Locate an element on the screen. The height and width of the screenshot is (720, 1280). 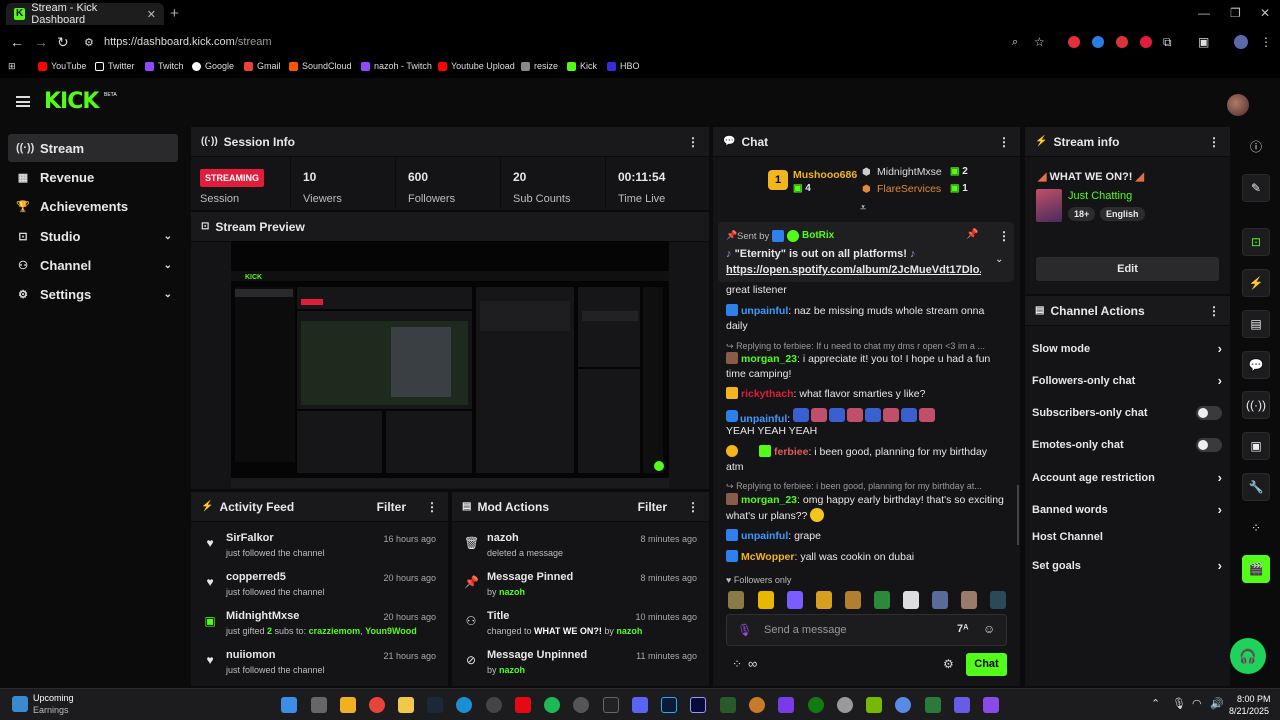
microphone-icon: 🎙 is located at coordinates (1179, 703).